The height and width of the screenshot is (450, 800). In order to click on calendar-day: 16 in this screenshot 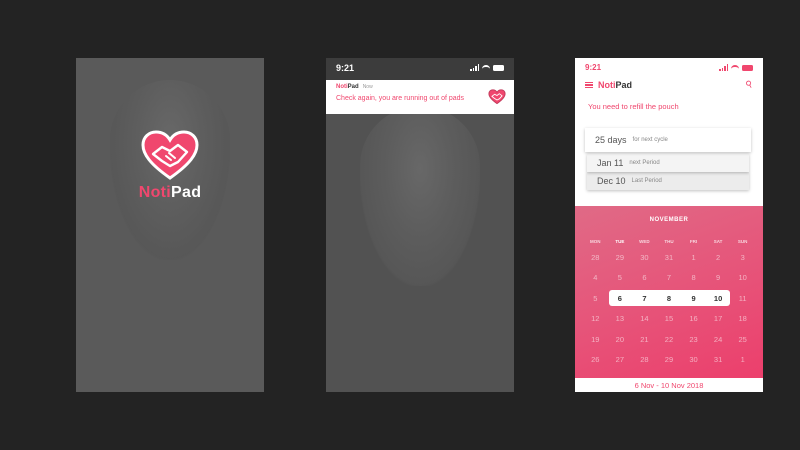, I will do `click(693, 318)`.